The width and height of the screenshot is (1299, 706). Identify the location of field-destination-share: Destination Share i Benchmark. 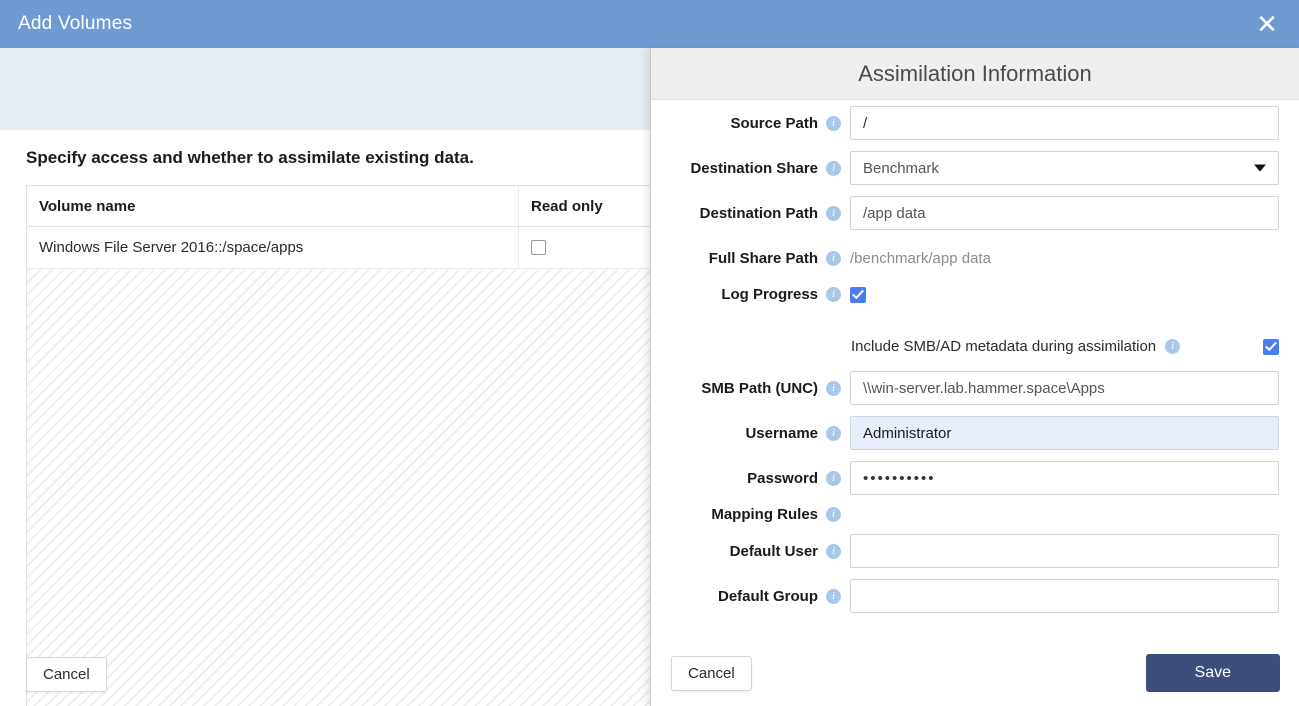
(975, 168).